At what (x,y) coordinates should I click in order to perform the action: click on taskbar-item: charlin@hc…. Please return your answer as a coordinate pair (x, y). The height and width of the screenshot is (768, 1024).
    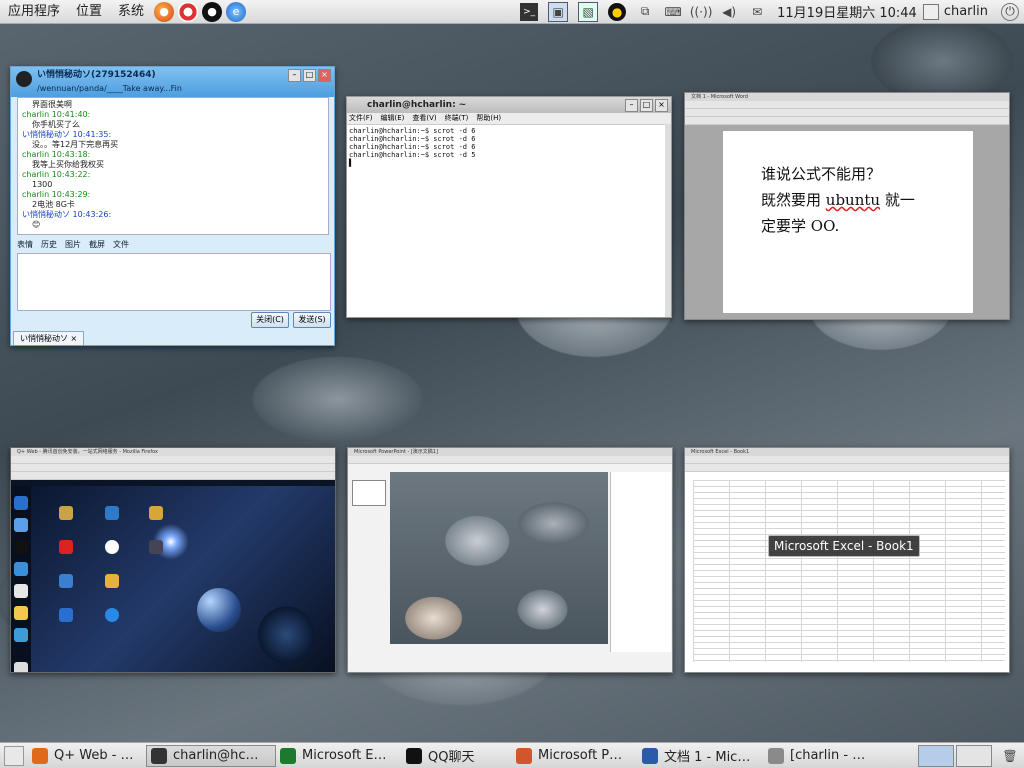
    Looking at the image, I should click on (211, 755).